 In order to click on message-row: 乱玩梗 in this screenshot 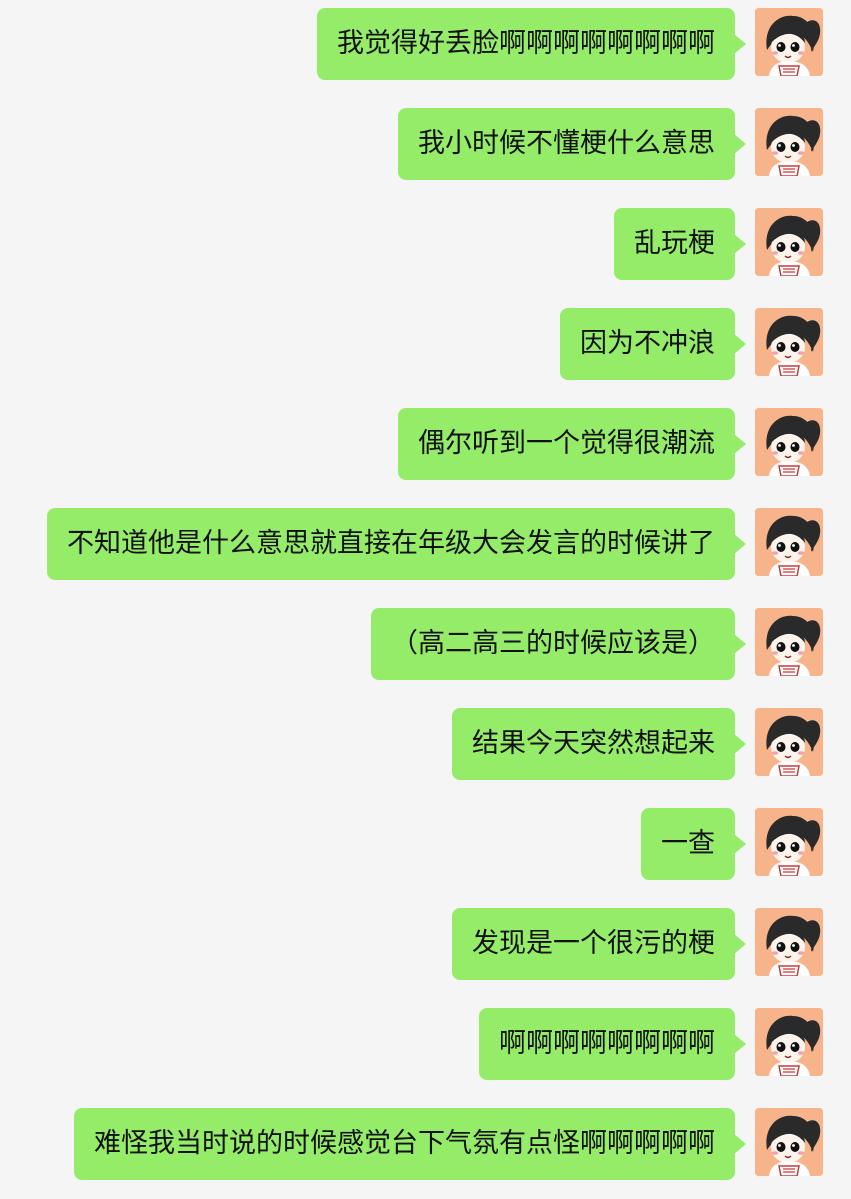, I will do `click(425, 244)`.